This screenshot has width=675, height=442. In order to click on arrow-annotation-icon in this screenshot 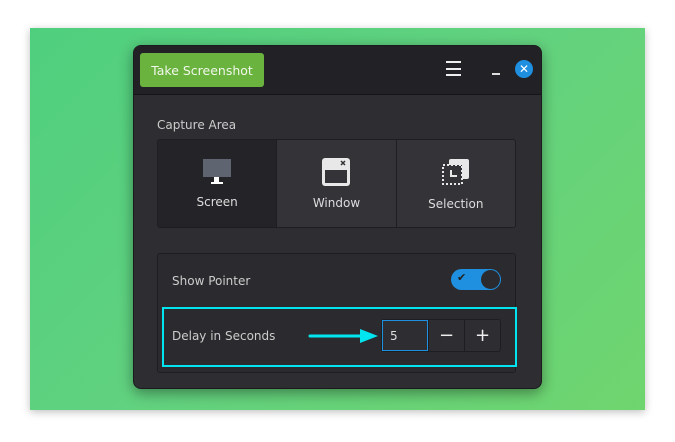, I will do `click(343, 336)`.